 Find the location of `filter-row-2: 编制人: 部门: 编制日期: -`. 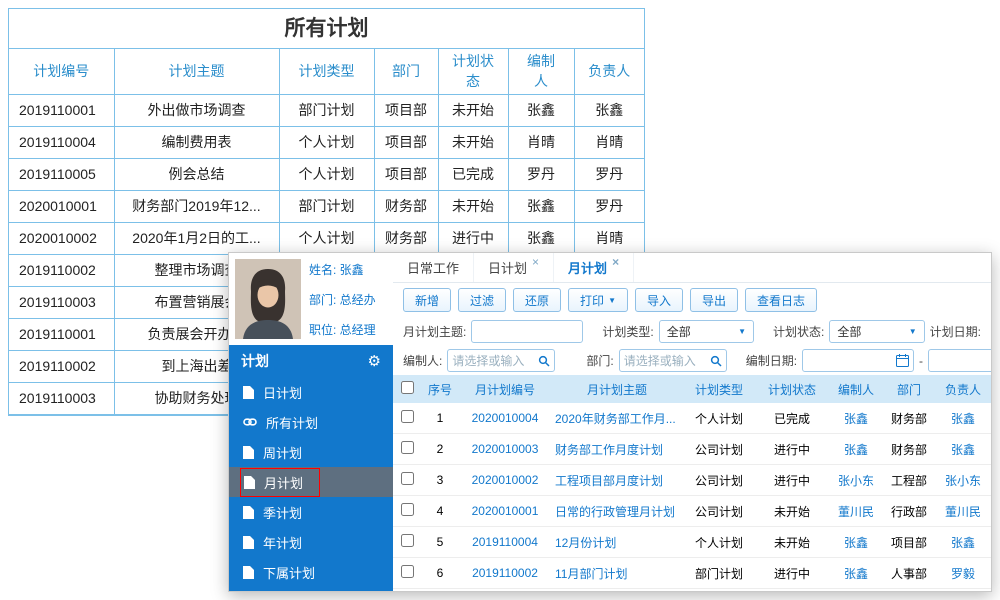

filter-row-2: 编制人: 部门: 编制日期: - is located at coordinates (692, 360).